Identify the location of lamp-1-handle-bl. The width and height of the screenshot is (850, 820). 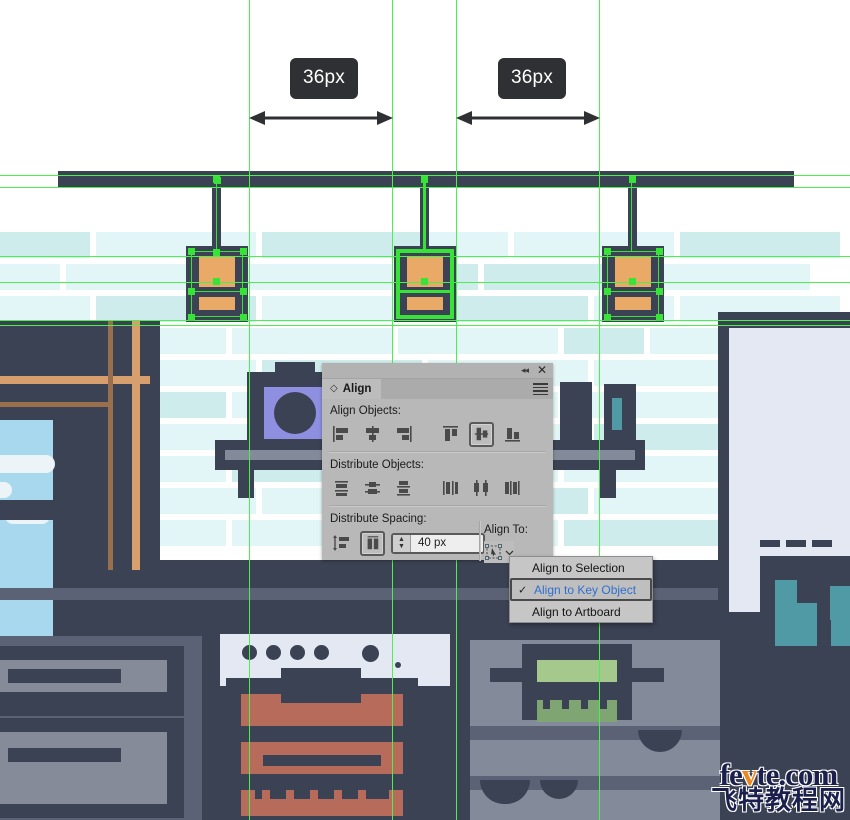
(191, 317).